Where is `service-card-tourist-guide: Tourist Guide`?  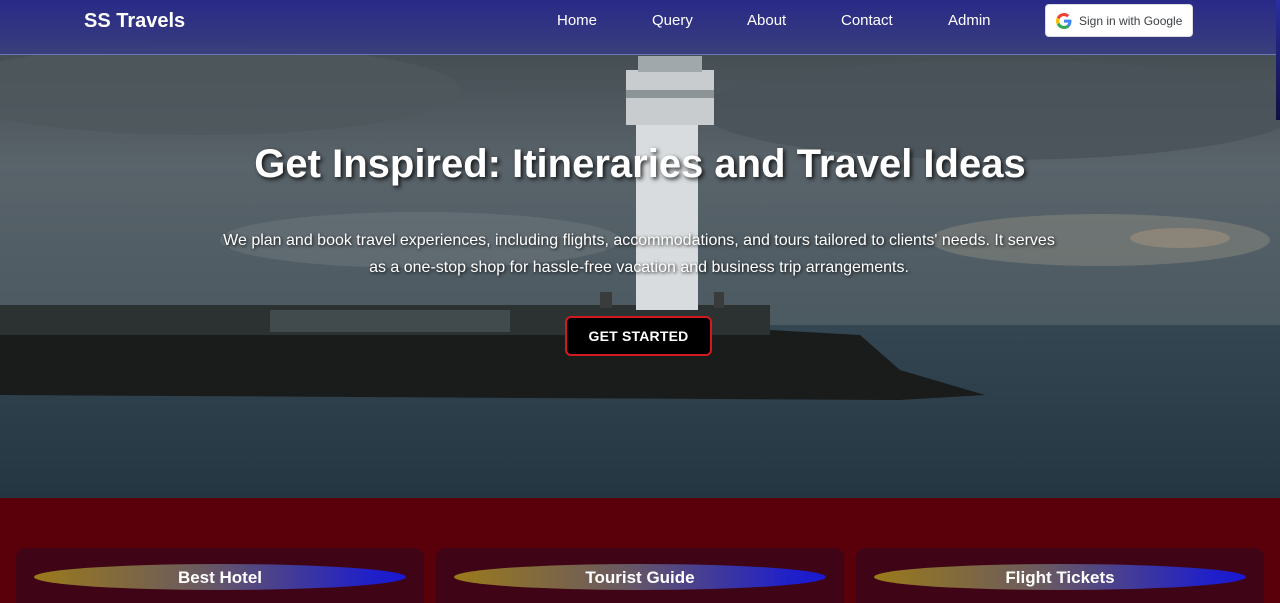 service-card-tourist-guide: Tourist Guide is located at coordinates (640, 575).